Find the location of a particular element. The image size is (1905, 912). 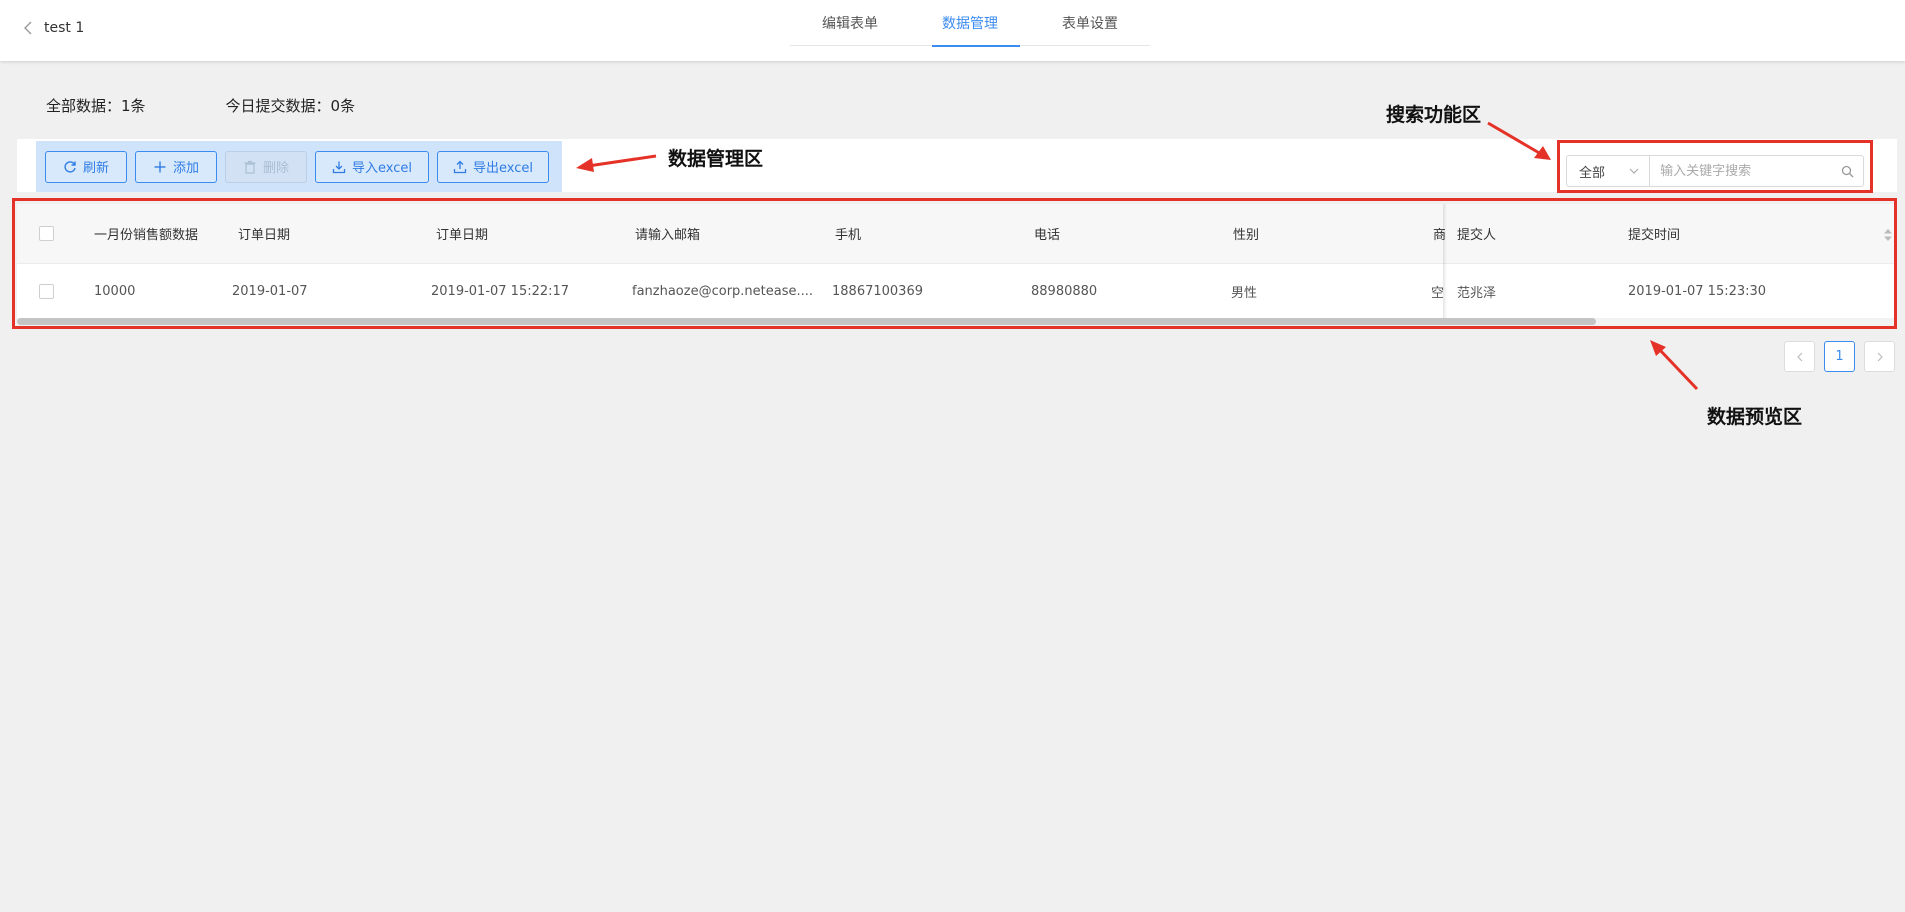

search-scope-value: 全部 is located at coordinates (1592, 173).